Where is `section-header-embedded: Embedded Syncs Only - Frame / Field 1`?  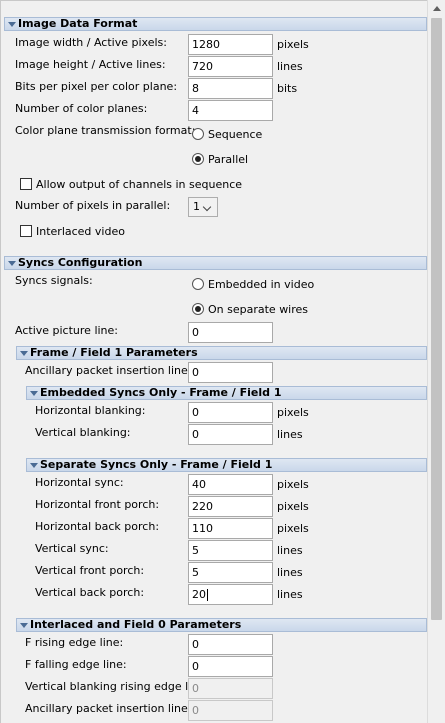 section-header-embedded: Embedded Syncs Only - Frame / Field 1 is located at coordinates (226, 393).